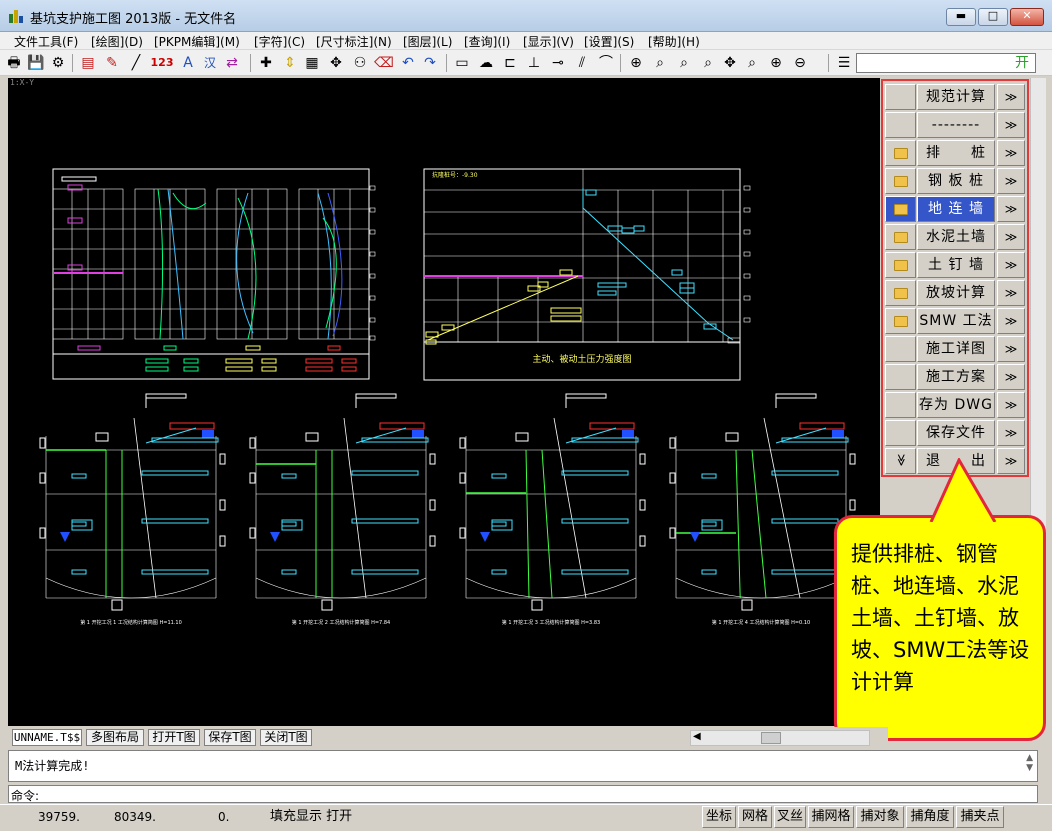 The height and width of the screenshot is (831, 1052). Describe the element at coordinates (487, 41) in the screenshot. I see `menu-query: [查询](I)` at that location.